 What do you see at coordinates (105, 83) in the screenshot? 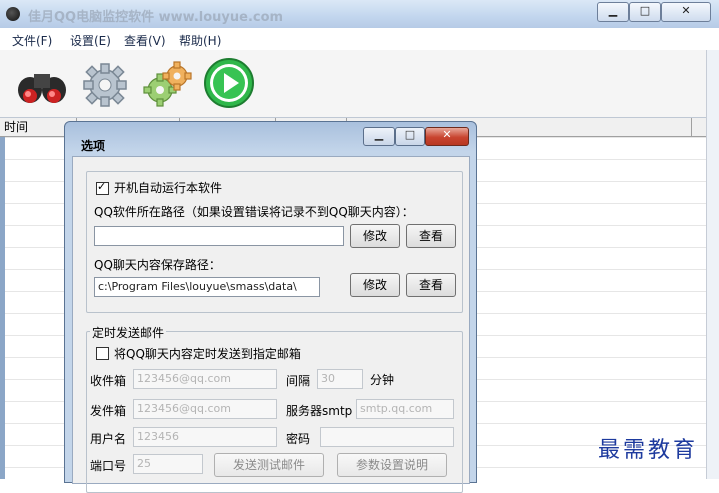
I see `gear-icon` at bounding box center [105, 83].